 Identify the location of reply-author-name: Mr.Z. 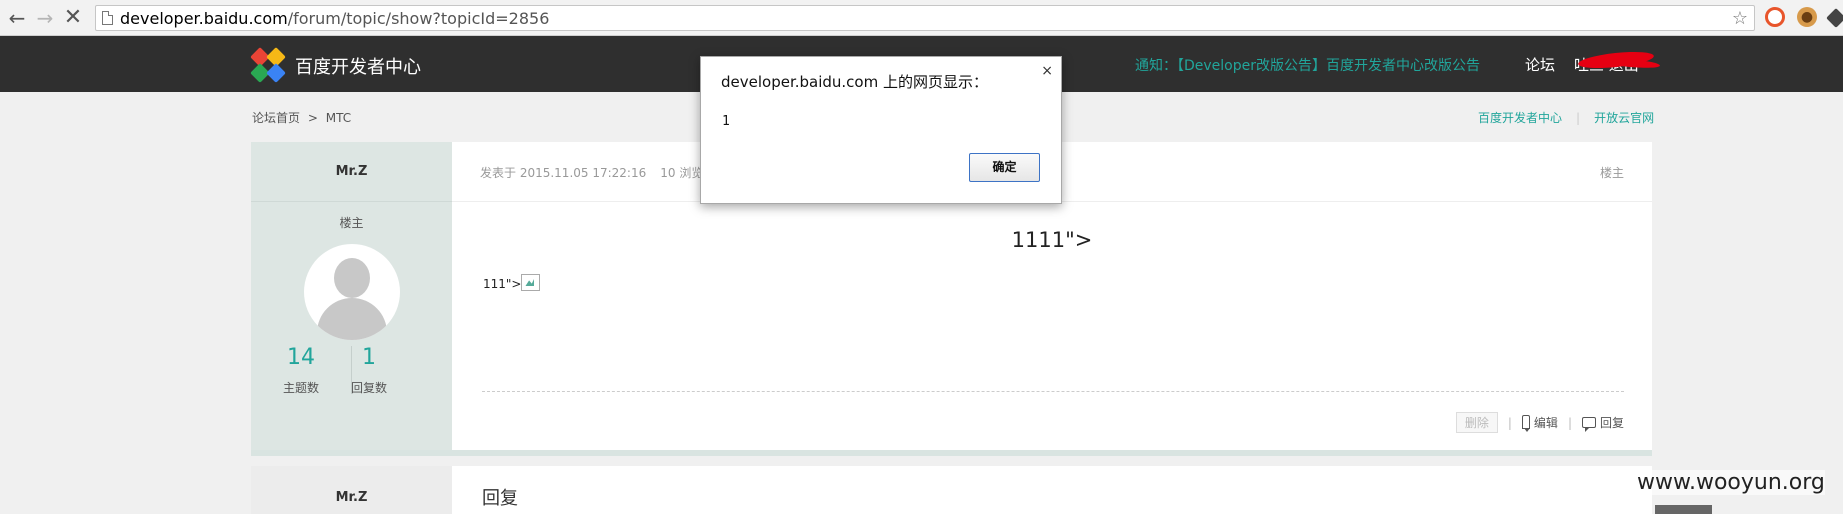
(351, 497).